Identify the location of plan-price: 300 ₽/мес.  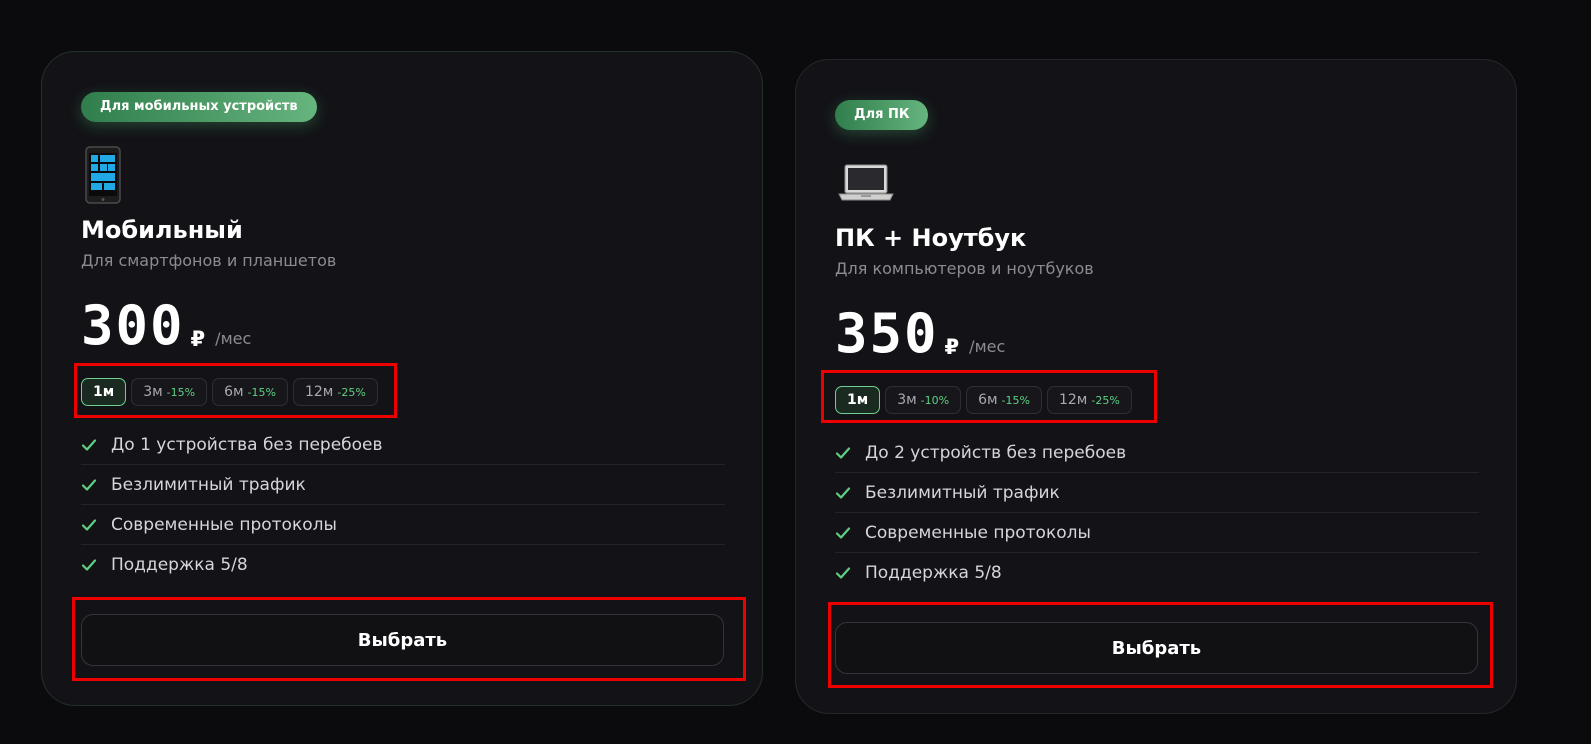
(166, 326).